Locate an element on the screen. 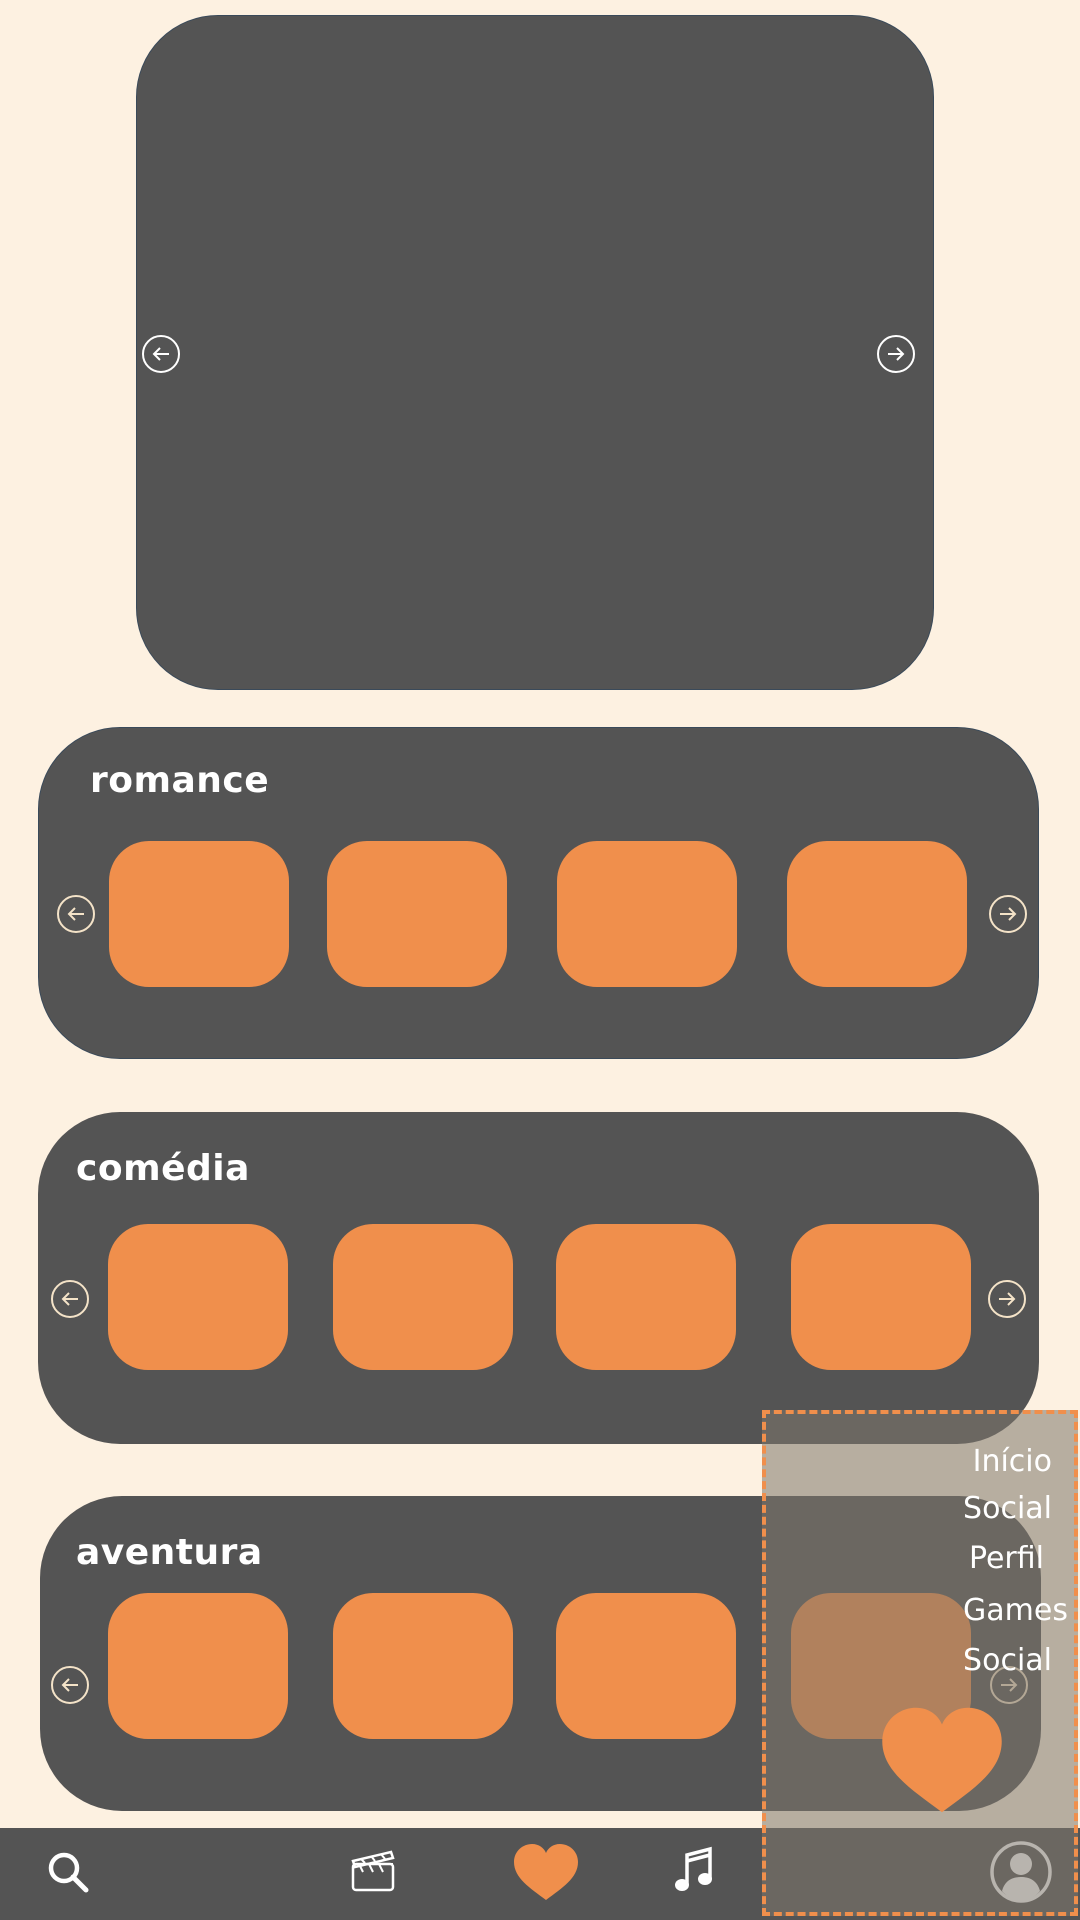  category-title: aventura is located at coordinates (169, 1552).